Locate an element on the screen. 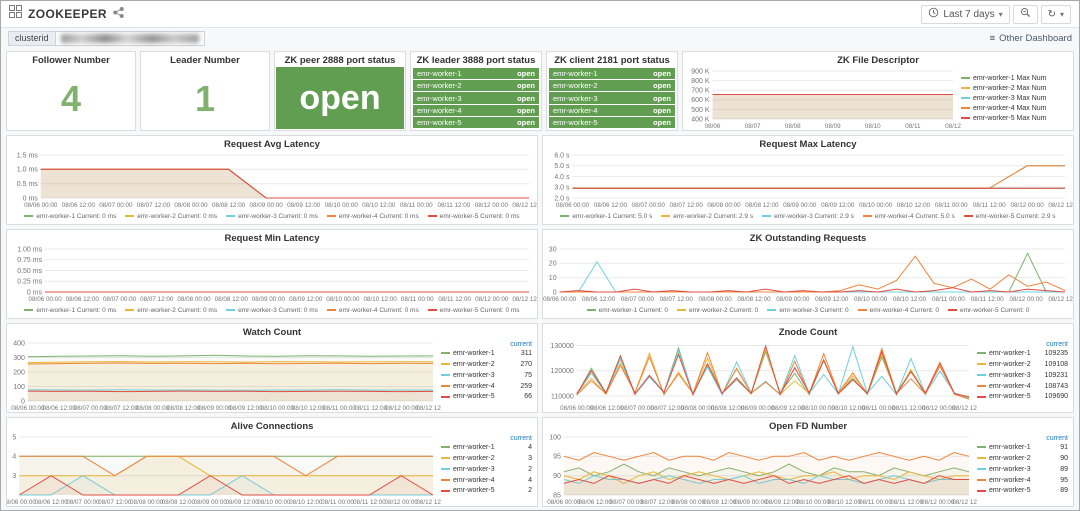 The image size is (1080, 511). panel-title: Leader Number is located at coordinates (205, 59).